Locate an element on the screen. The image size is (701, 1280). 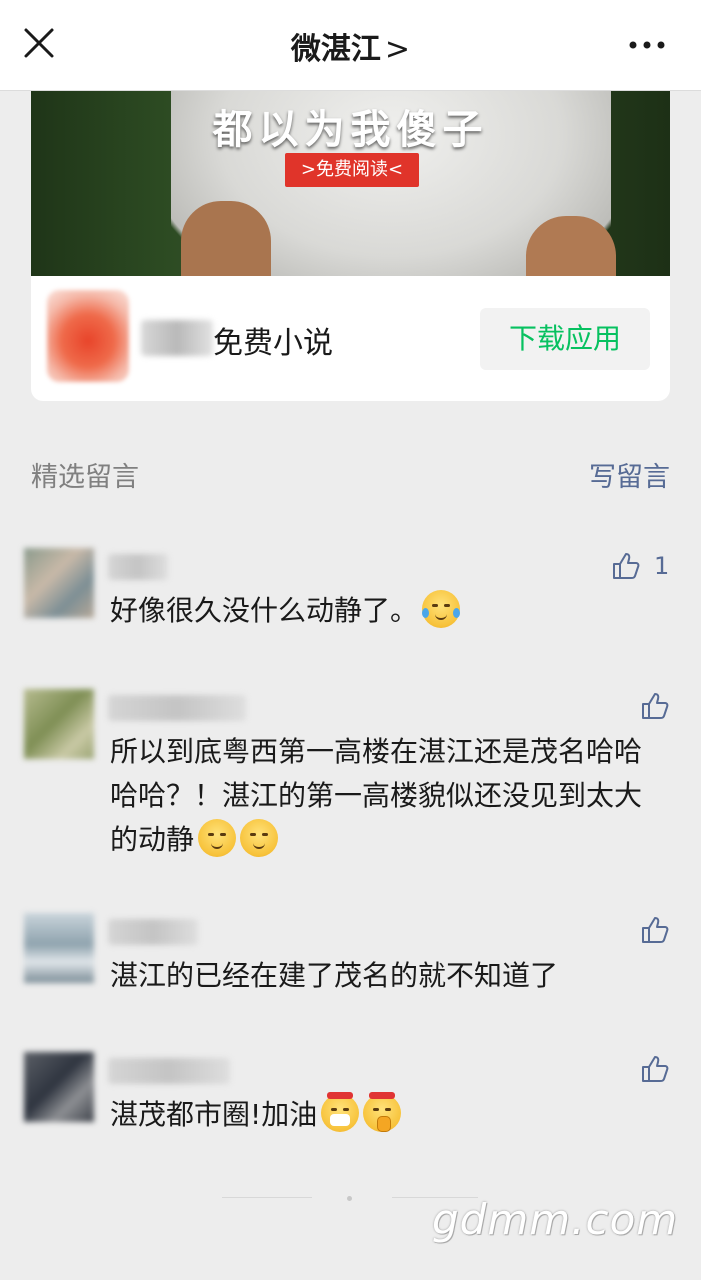
chevron-right-icon: > is located at coordinates (397, 49).